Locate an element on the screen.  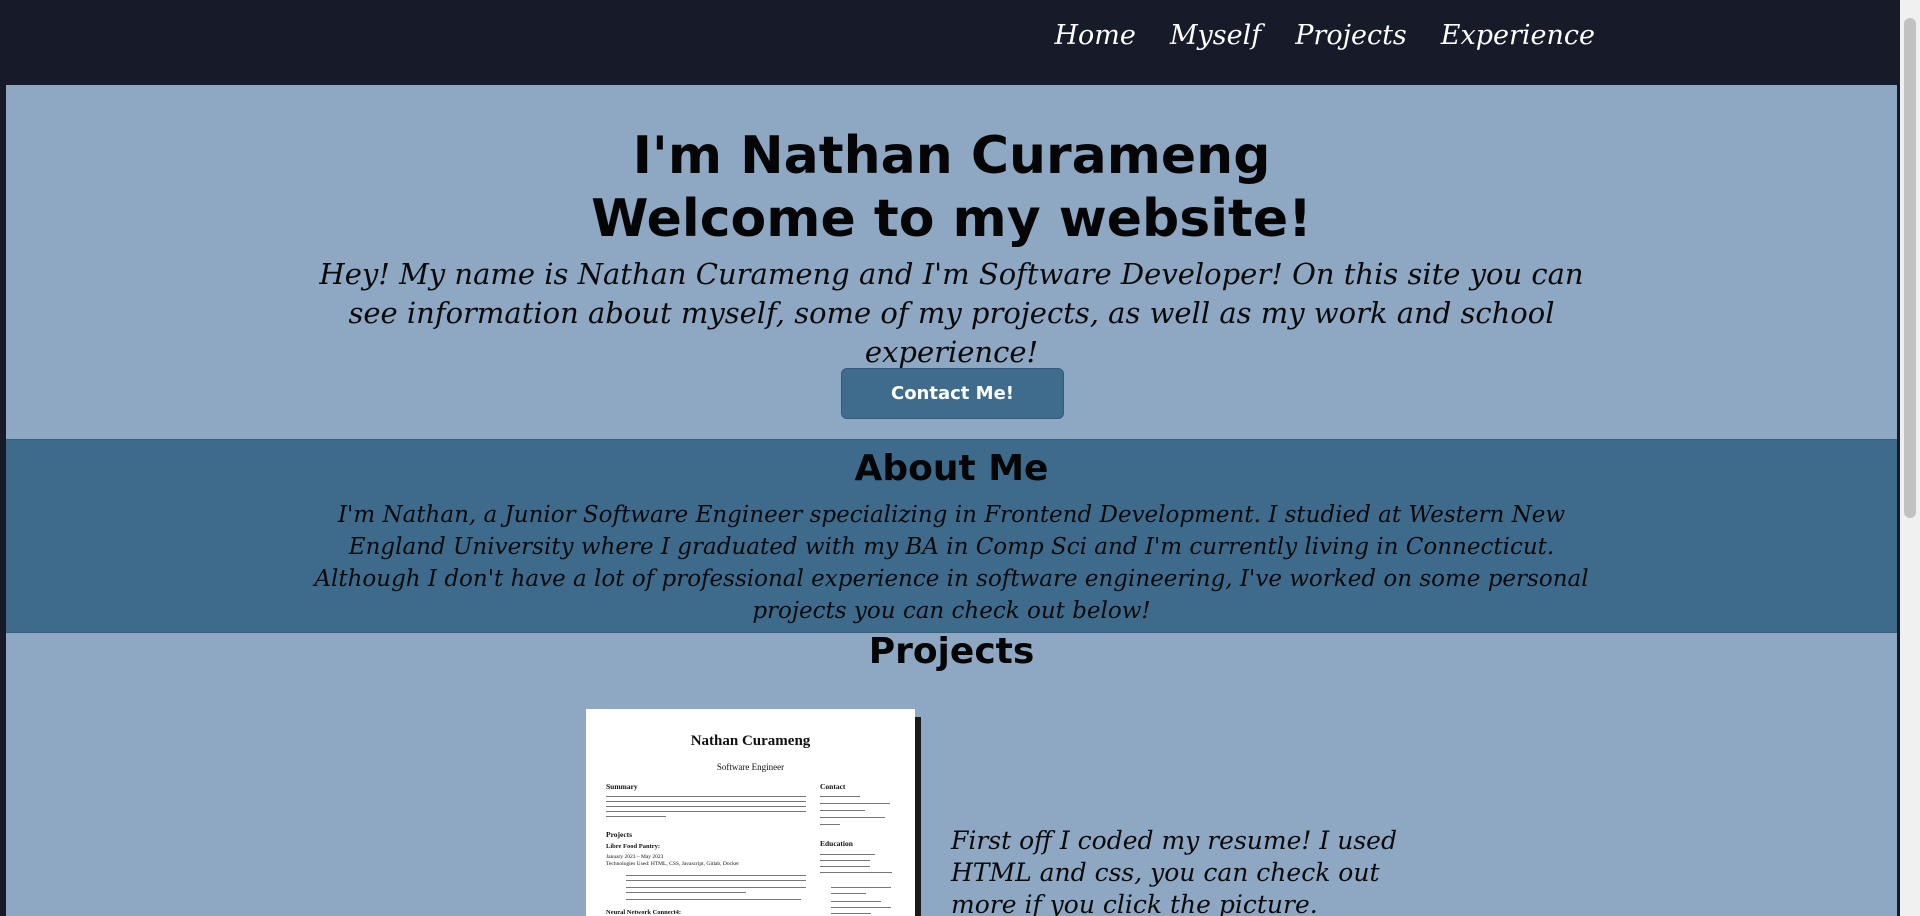
resume-role: Software Engineer is located at coordinates (750, 767).